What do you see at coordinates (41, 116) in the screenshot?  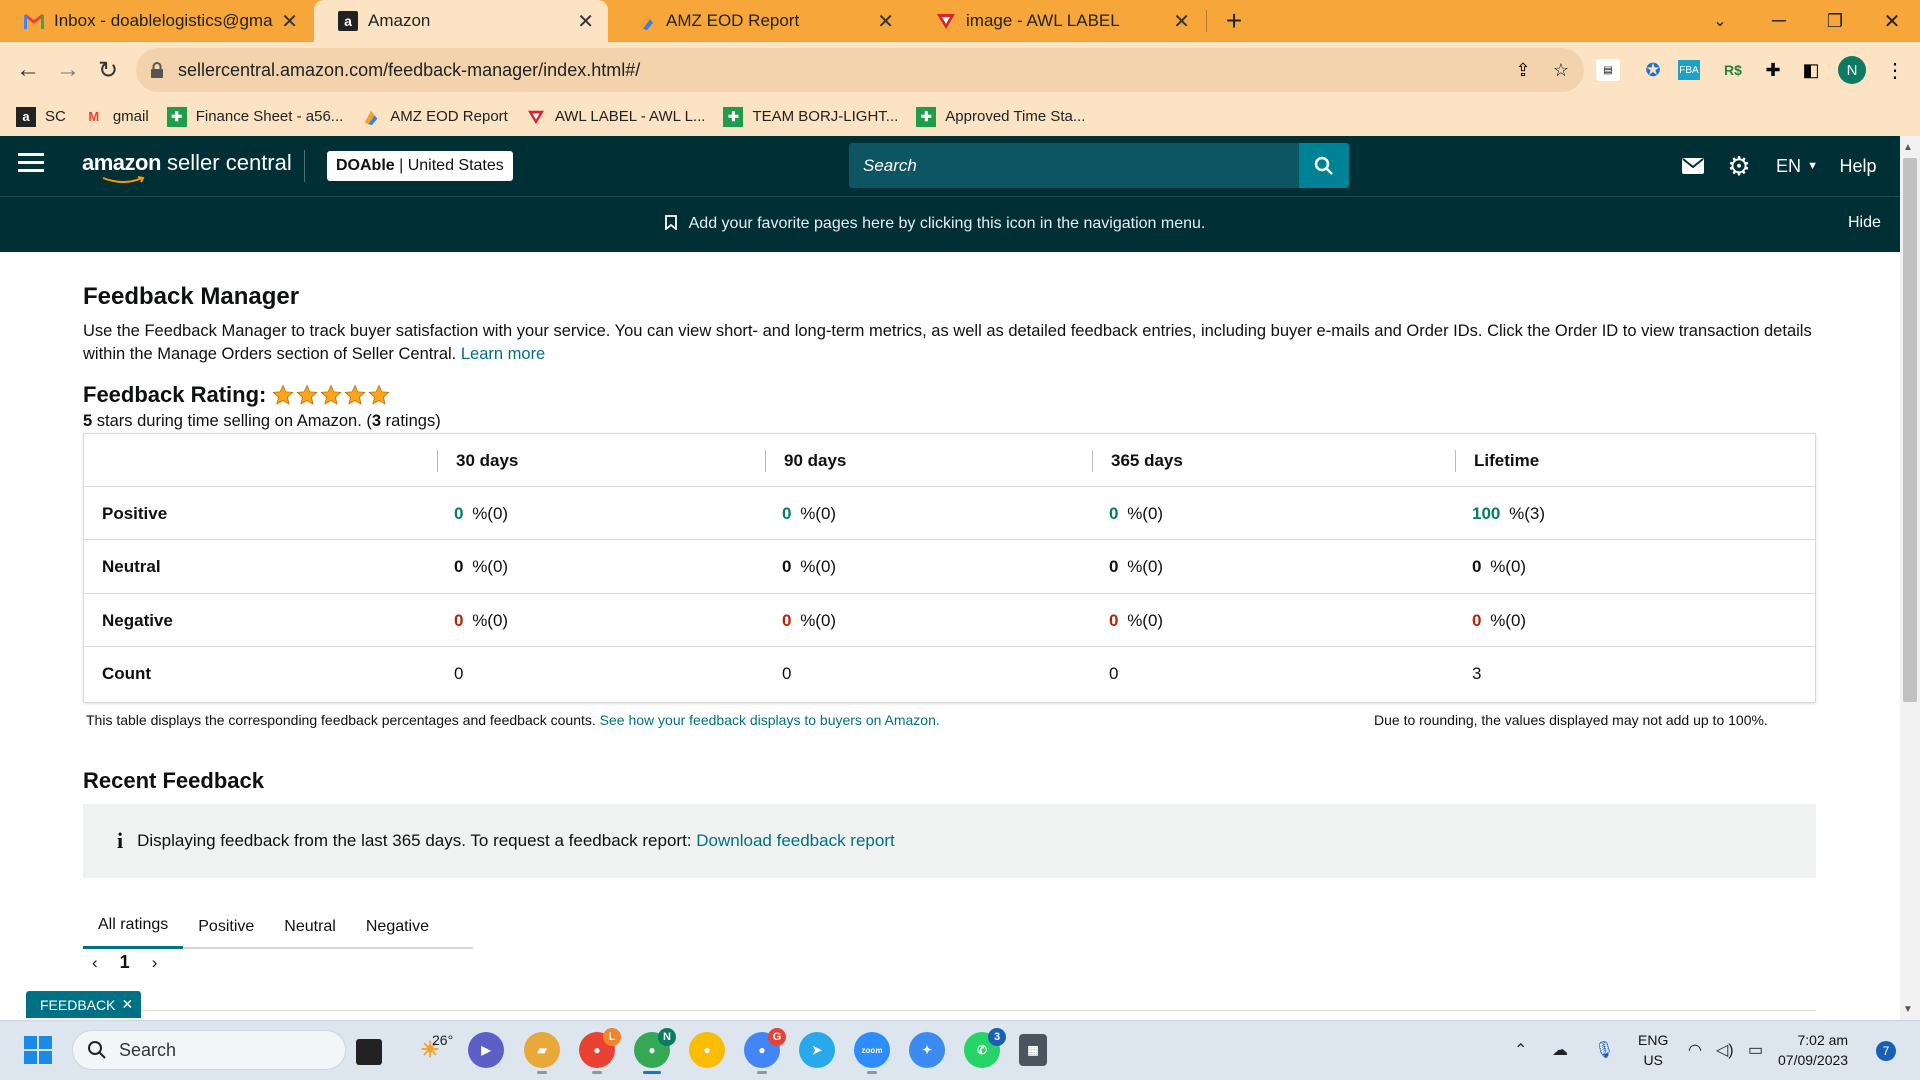 I see `bookmark-sc: a SC` at bounding box center [41, 116].